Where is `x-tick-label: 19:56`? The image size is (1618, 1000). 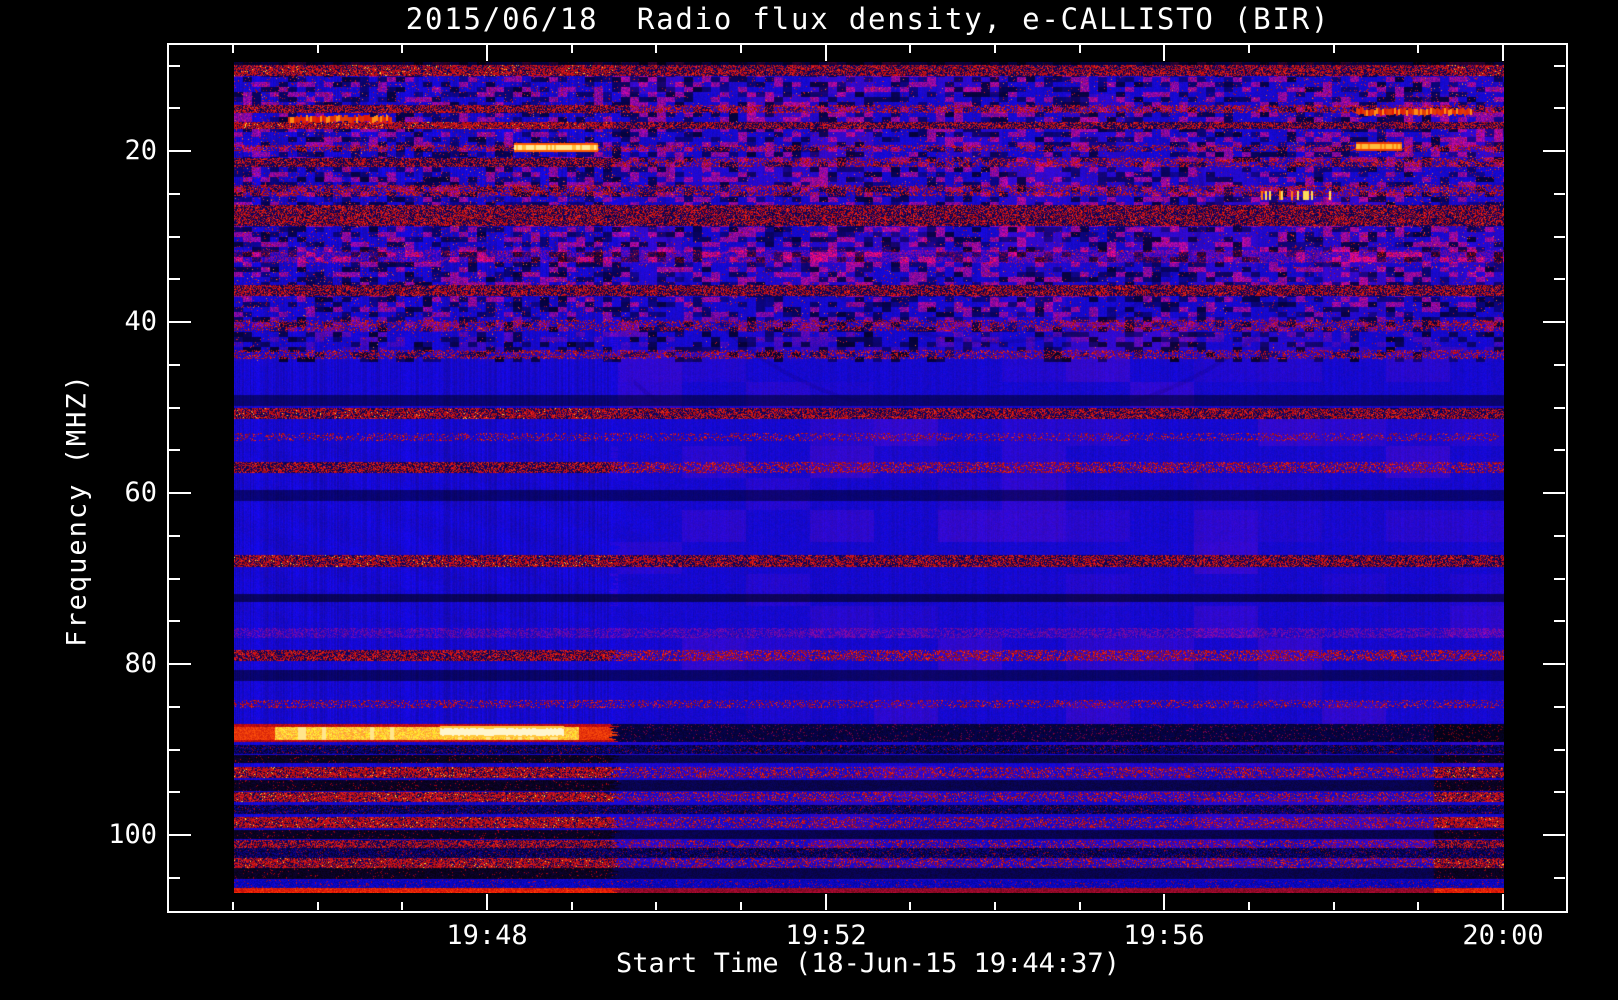 x-tick-label: 19:56 is located at coordinates (1164, 935).